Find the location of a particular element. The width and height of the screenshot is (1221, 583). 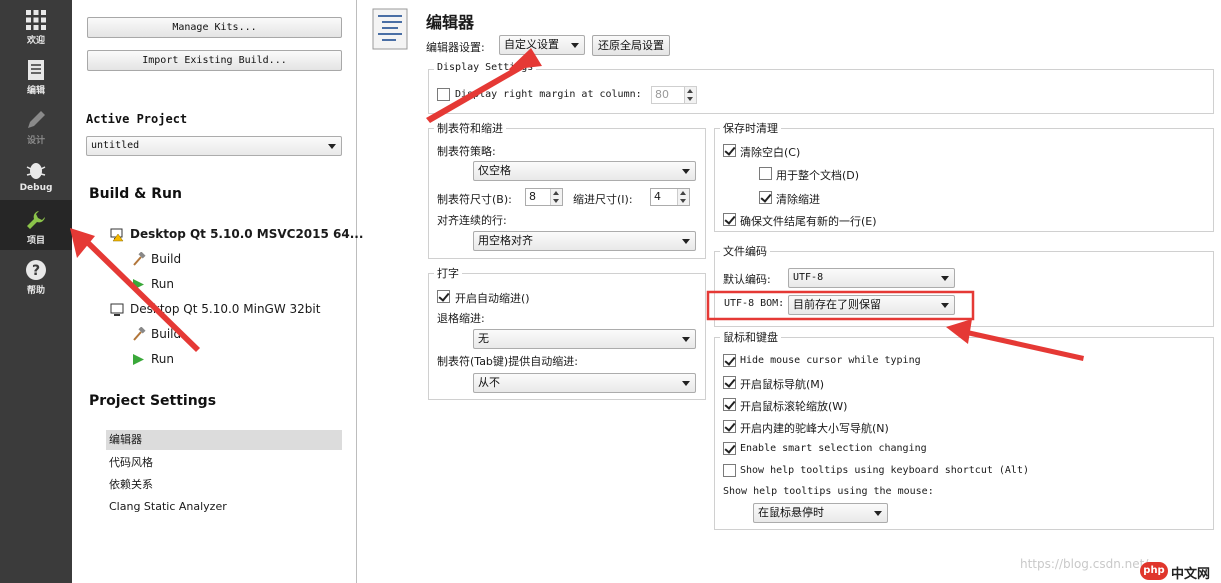

default-encoding-label: 默认编码: is located at coordinates (747, 279).